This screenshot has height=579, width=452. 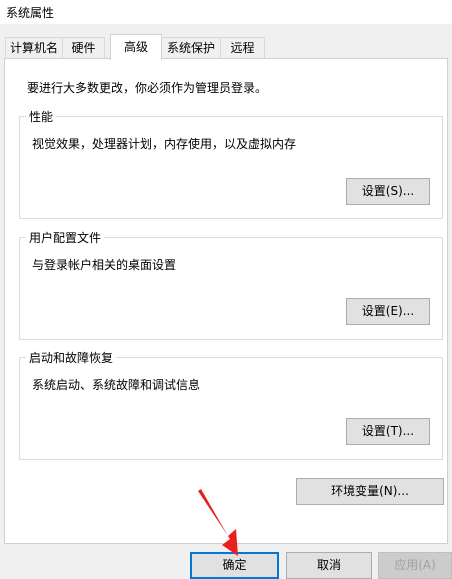 What do you see at coordinates (34, 47) in the screenshot?
I see `tab-computer-name: 计算机名` at bounding box center [34, 47].